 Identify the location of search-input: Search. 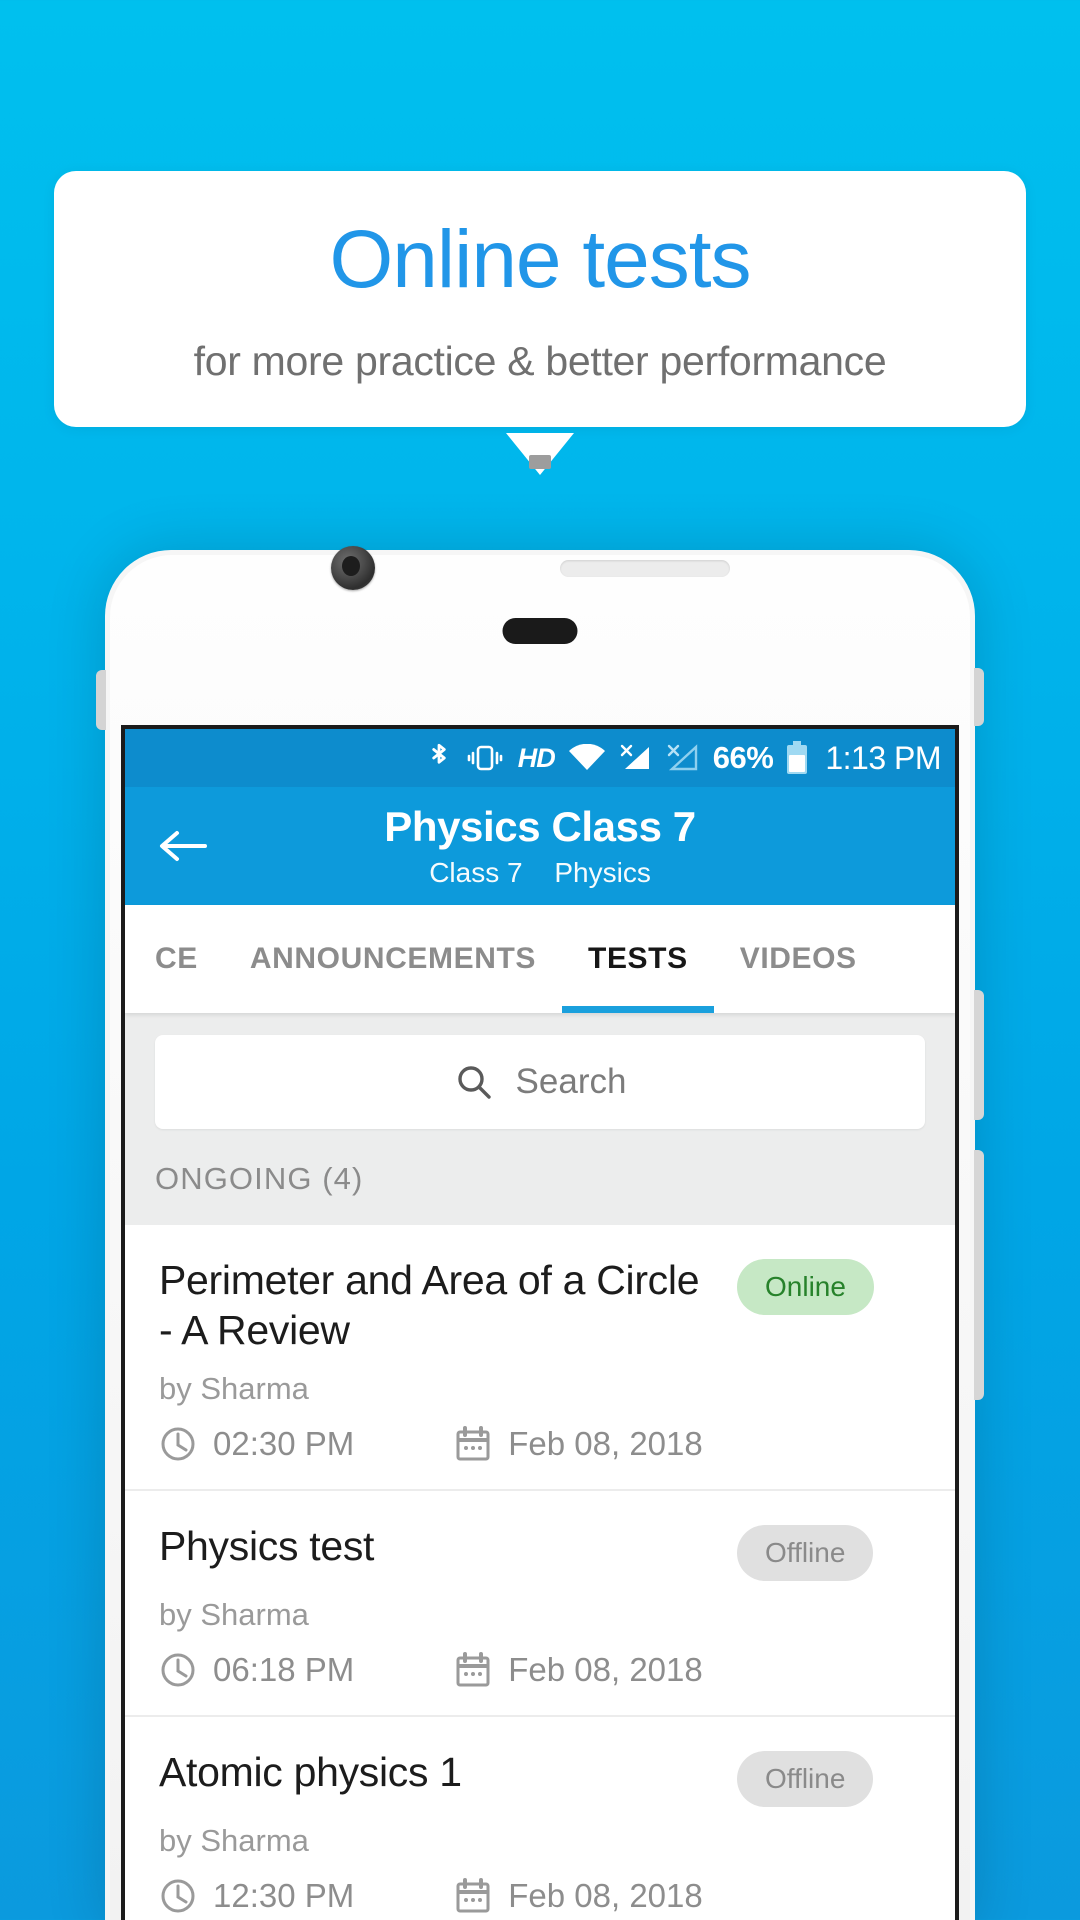
(540, 1082).